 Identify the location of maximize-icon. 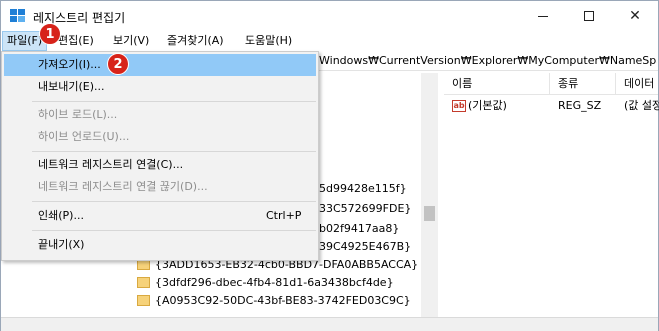
(589, 16).